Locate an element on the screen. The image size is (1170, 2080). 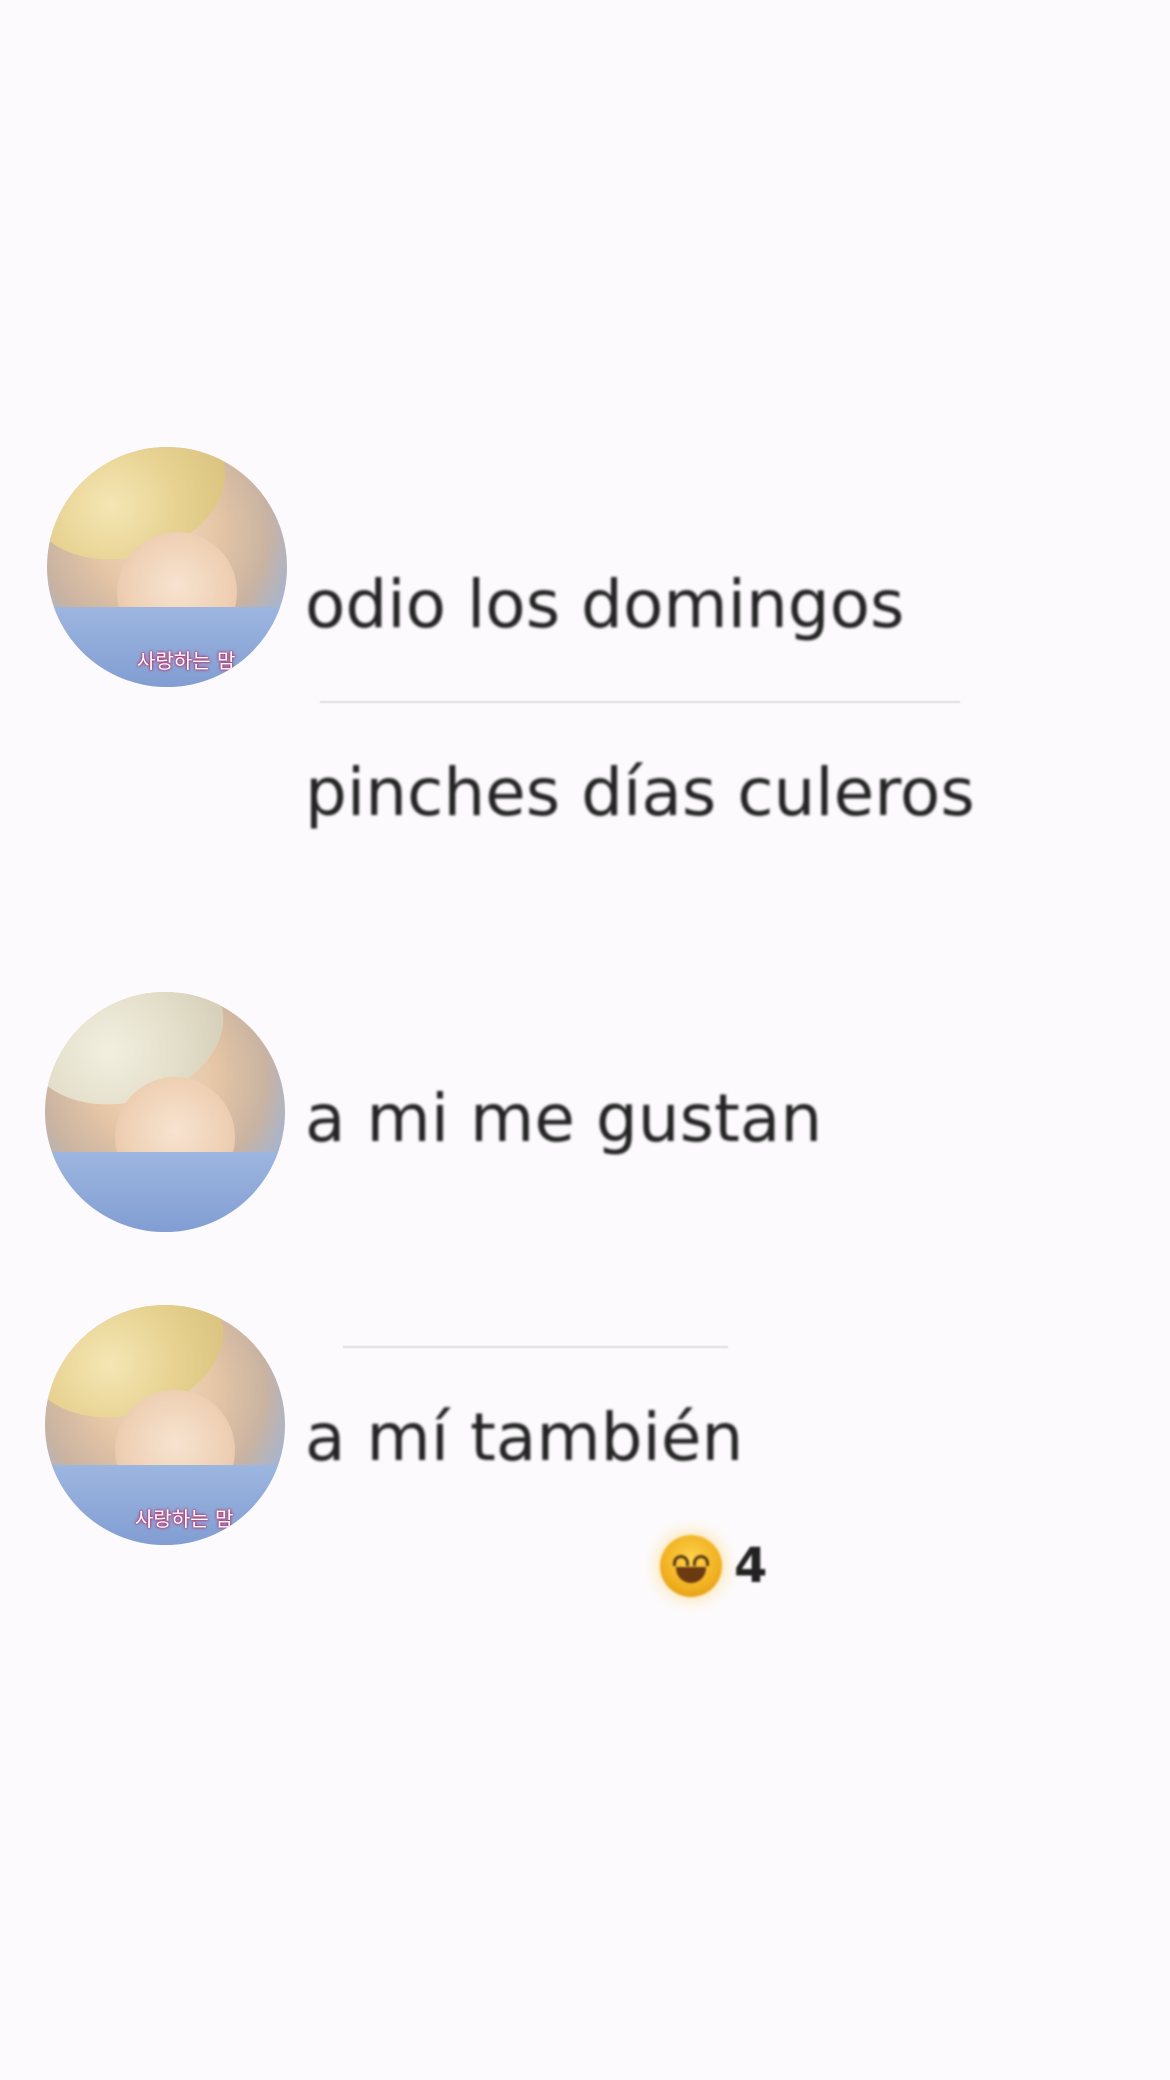
message-text: a mí también is located at coordinates (524, 1437).